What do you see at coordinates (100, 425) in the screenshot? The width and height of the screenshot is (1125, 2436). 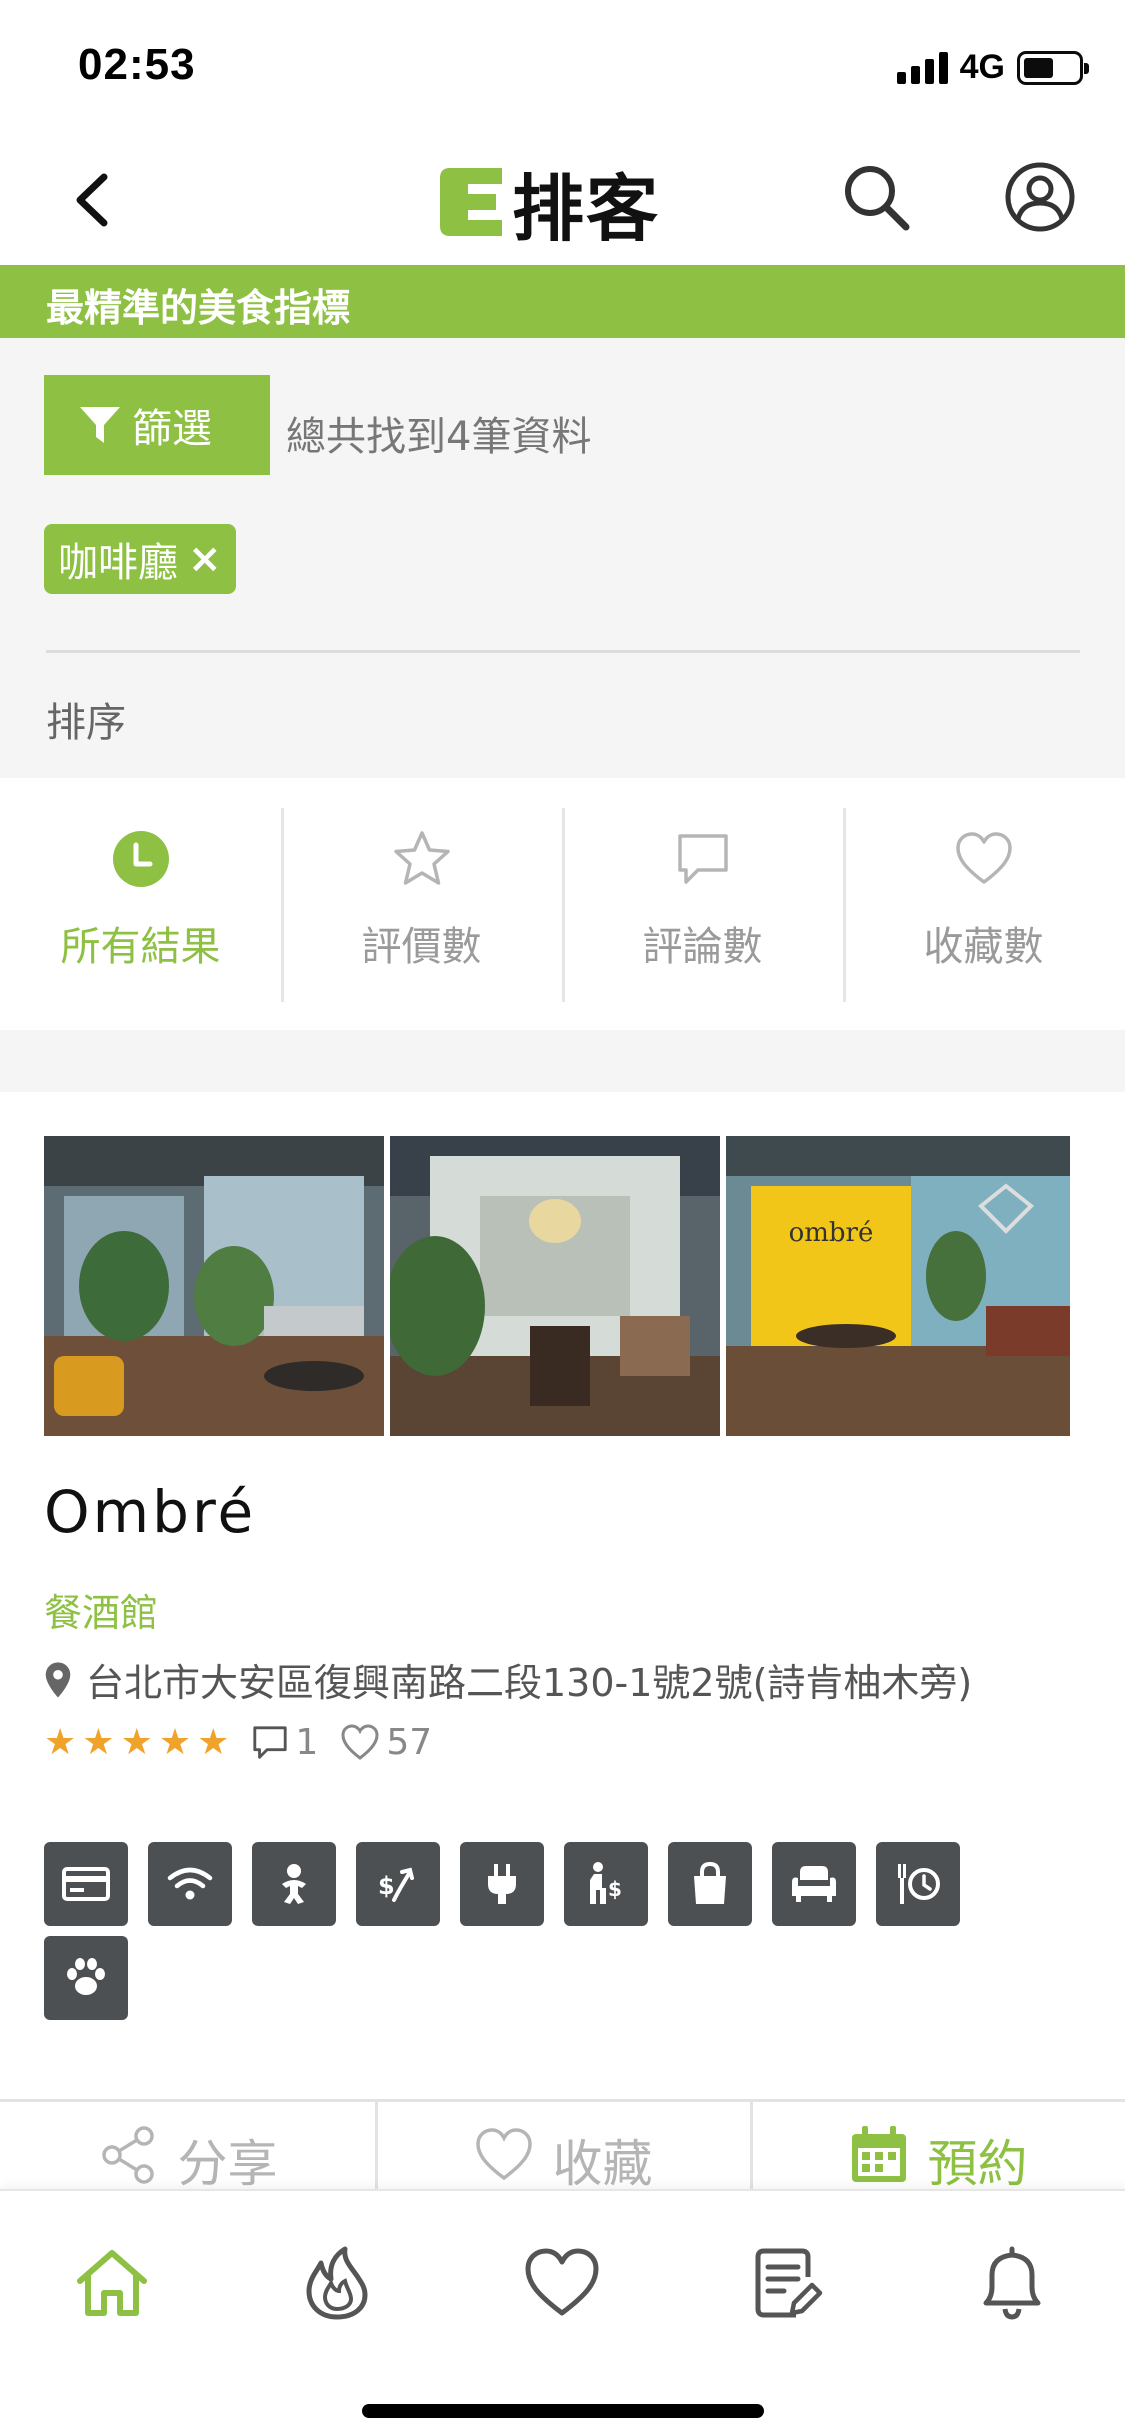 I see `funnel-icon` at bounding box center [100, 425].